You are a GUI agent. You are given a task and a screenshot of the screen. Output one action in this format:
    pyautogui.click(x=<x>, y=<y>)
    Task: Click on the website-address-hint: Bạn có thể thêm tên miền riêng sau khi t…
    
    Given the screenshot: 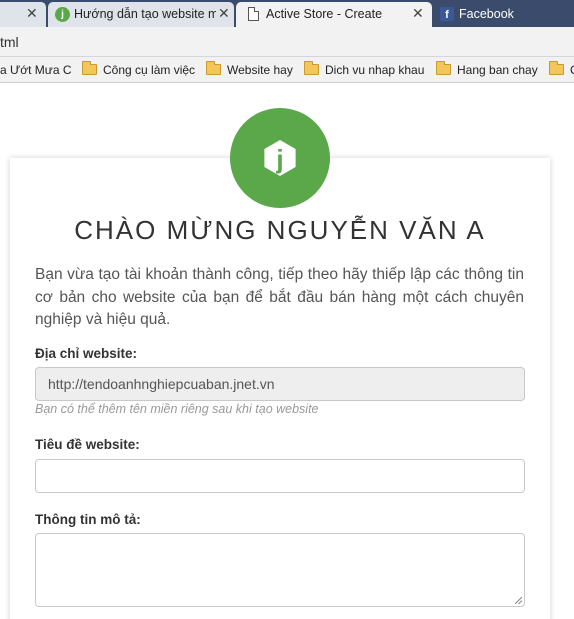 What is the action you would take?
    pyautogui.click(x=177, y=409)
    